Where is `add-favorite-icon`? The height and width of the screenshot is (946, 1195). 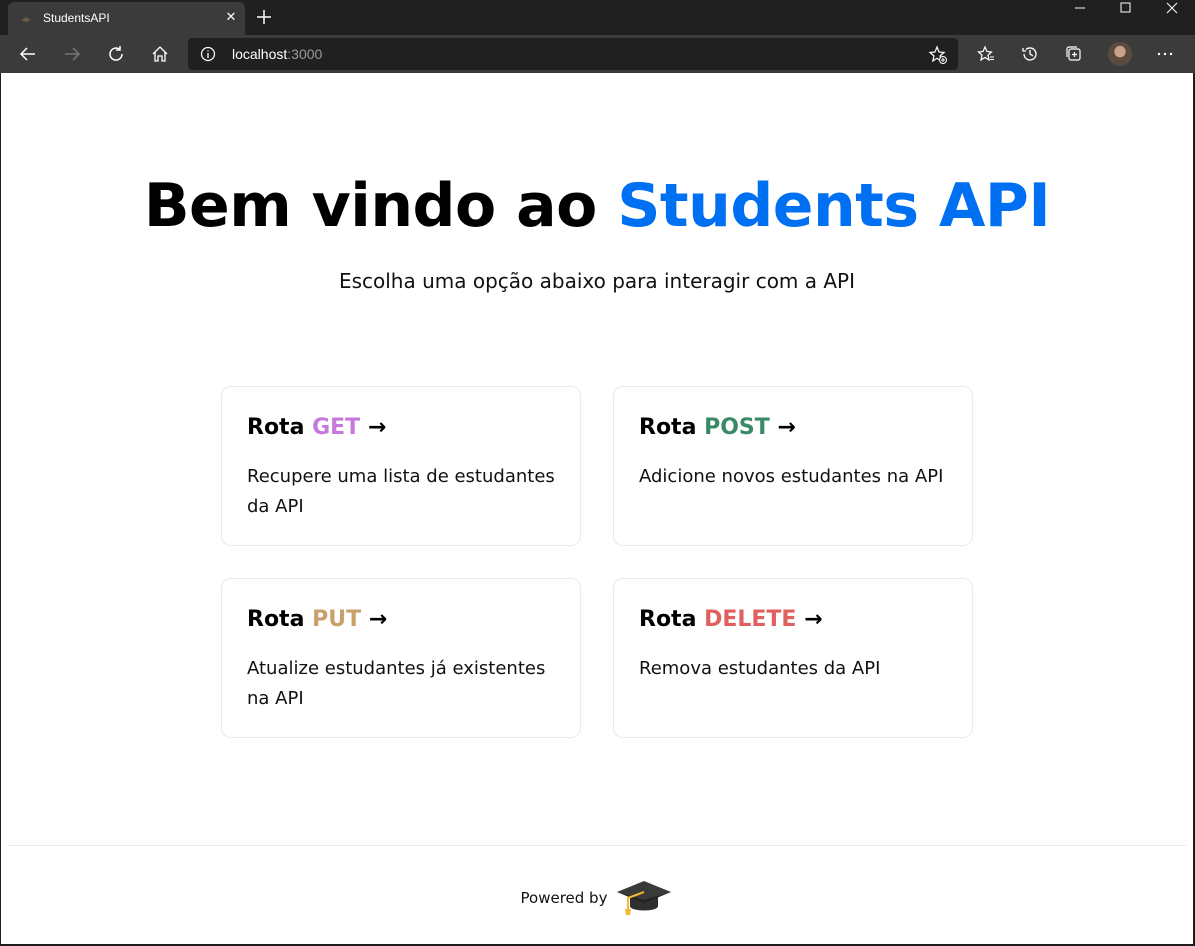
add-favorite-icon is located at coordinates (938, 55).